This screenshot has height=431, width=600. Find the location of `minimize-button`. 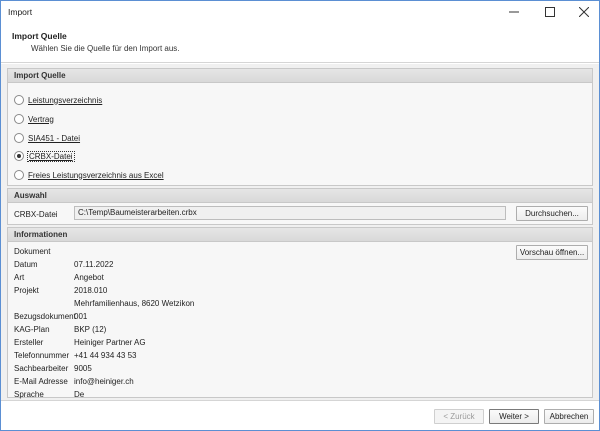

minimize-button is located at coordinates (514, 12).